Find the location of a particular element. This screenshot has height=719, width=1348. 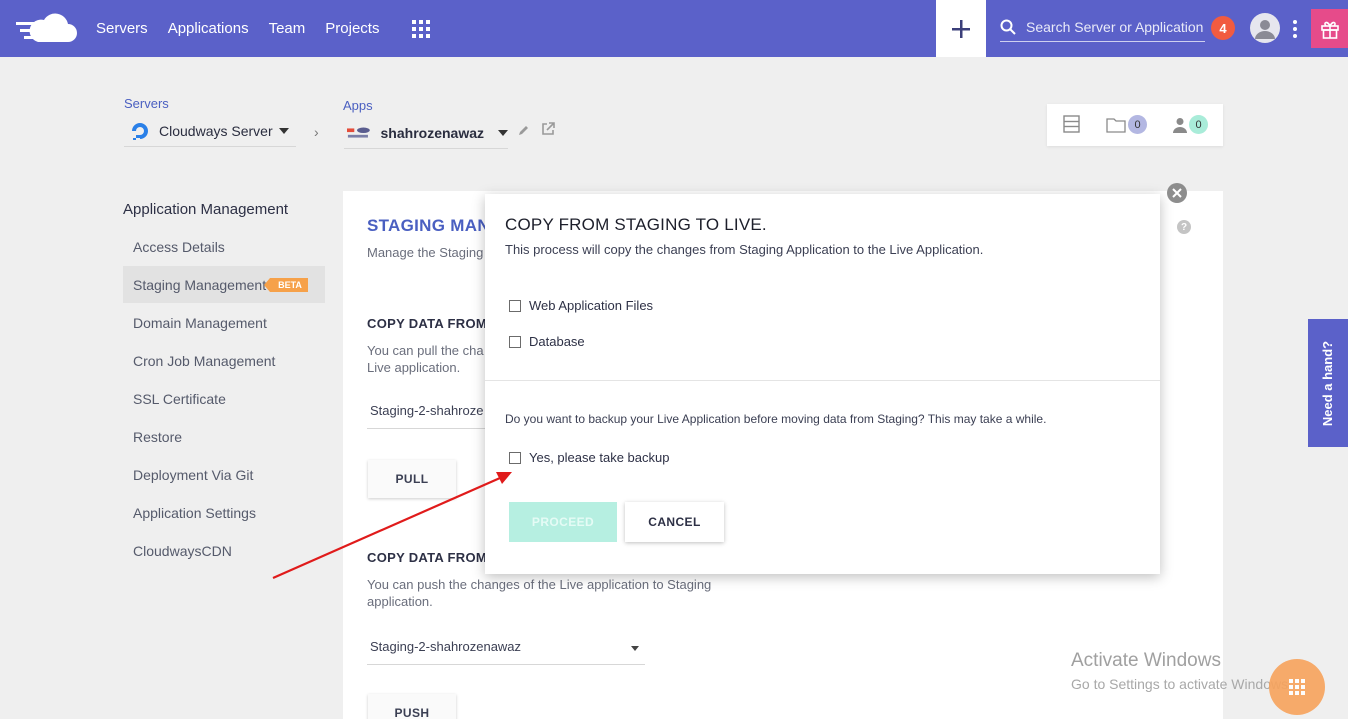

nav-projects: Projects is located at coordinates (352, 28).